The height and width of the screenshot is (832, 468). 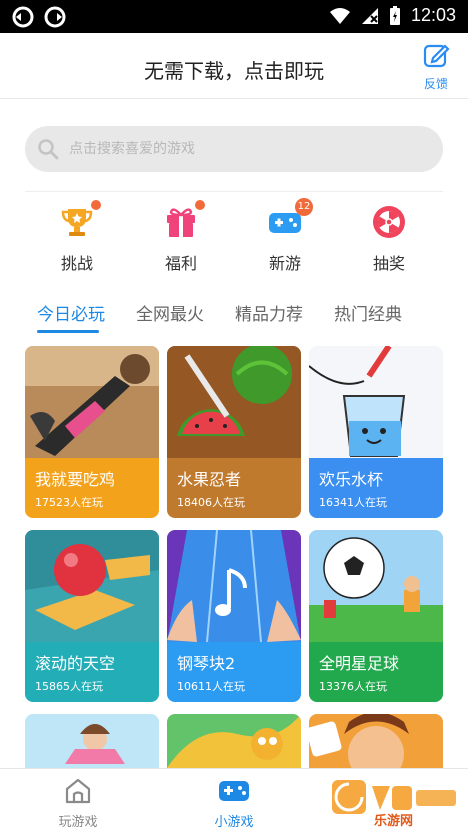 I want to click on game-player-count: 17523人在玩, so click(x=69, y=502).